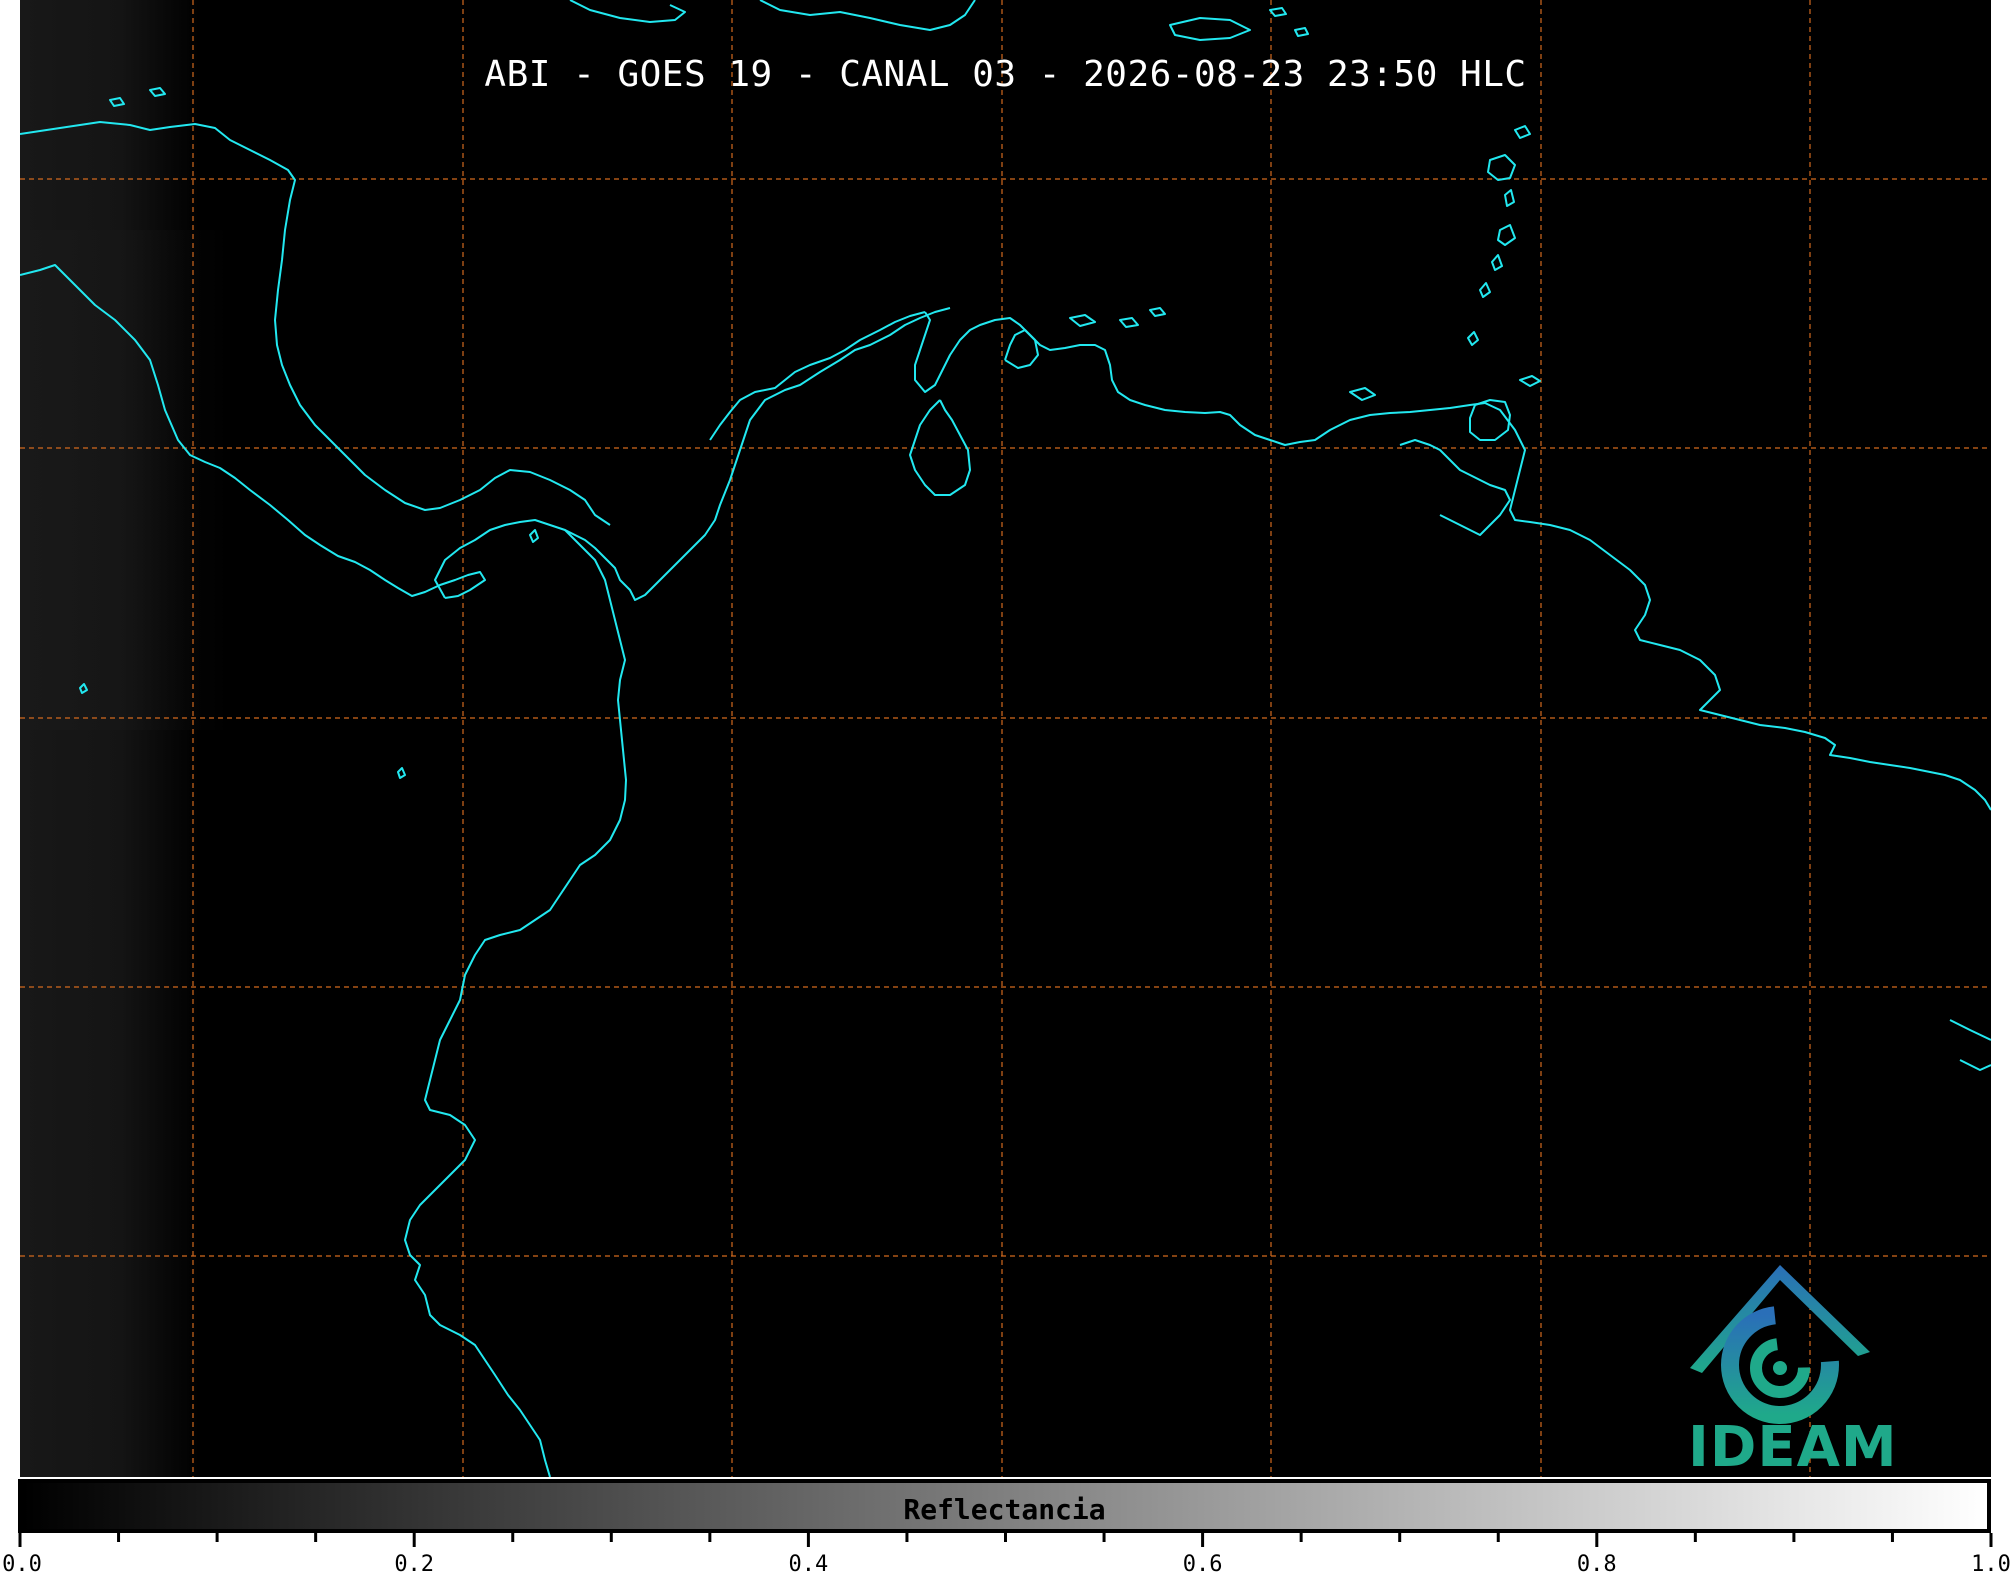 The image size is (2011, 1577). Describe the element at coordinates (1793, 1446) in the screenshot. I see `logo-wordmark: IDEAM` at that location.